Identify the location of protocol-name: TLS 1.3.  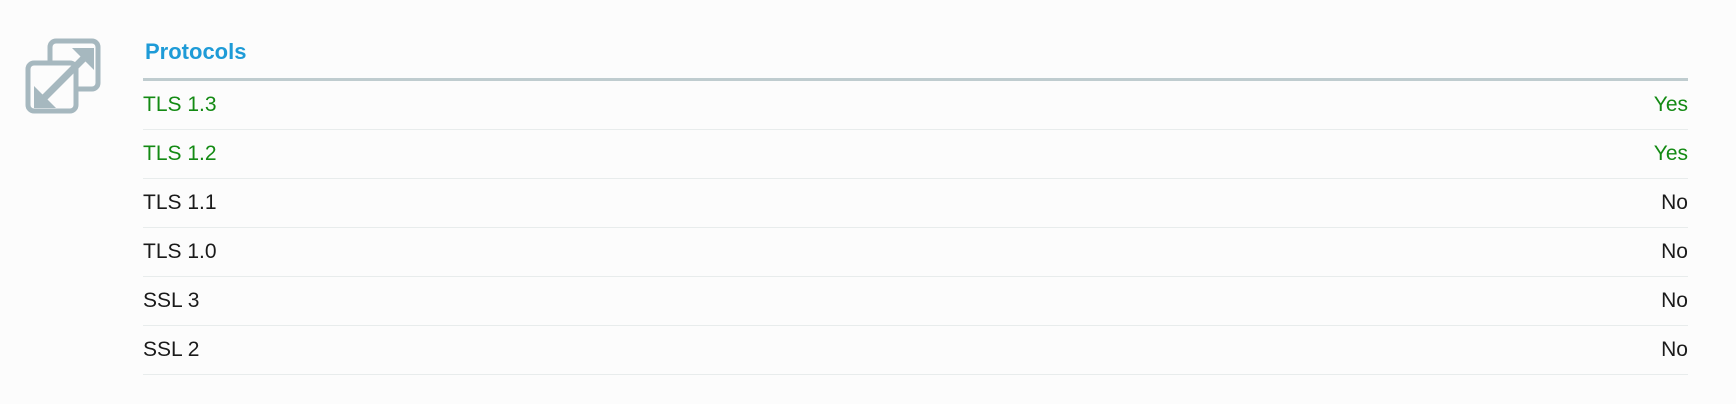
(180, 104).